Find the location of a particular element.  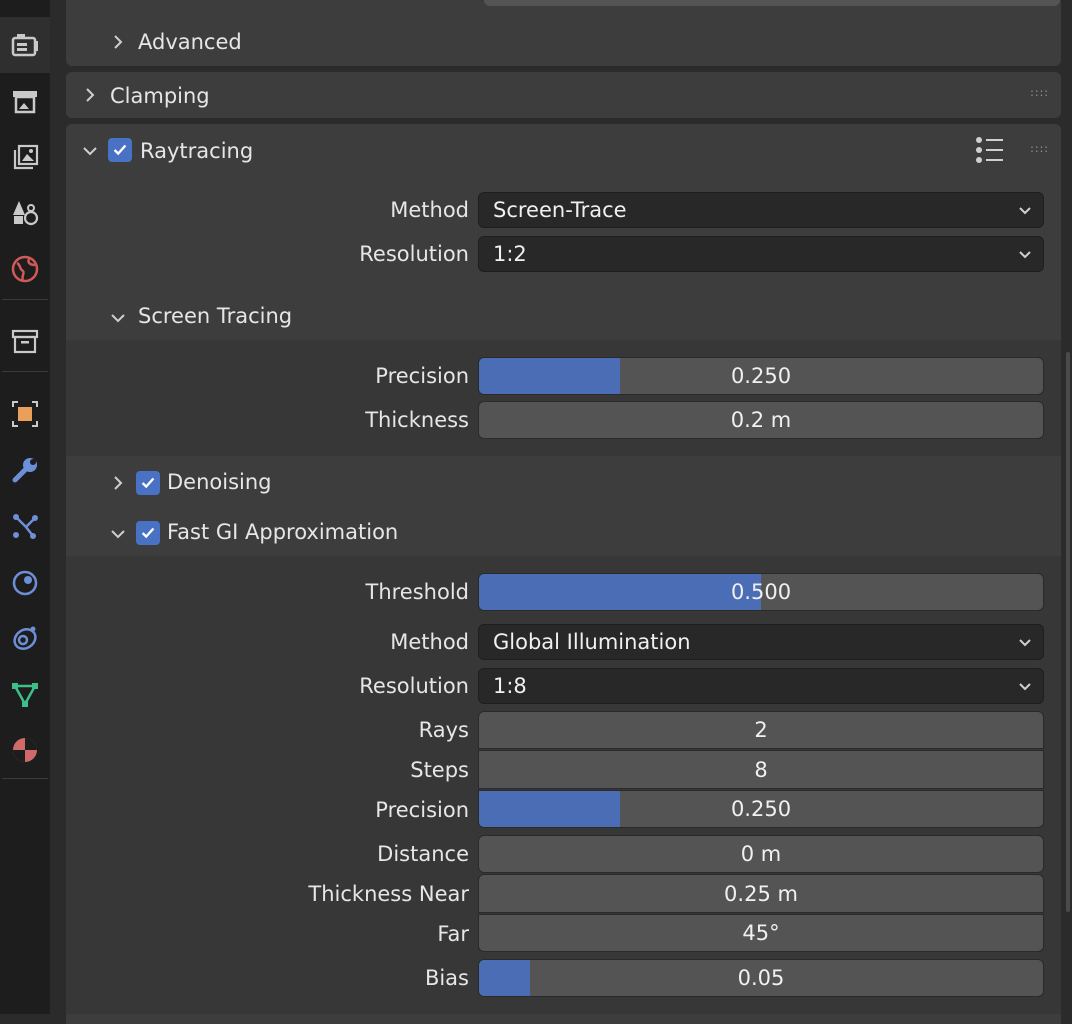

clamping-panel-header: Clamping :::: is located at coordinates (563, 95).